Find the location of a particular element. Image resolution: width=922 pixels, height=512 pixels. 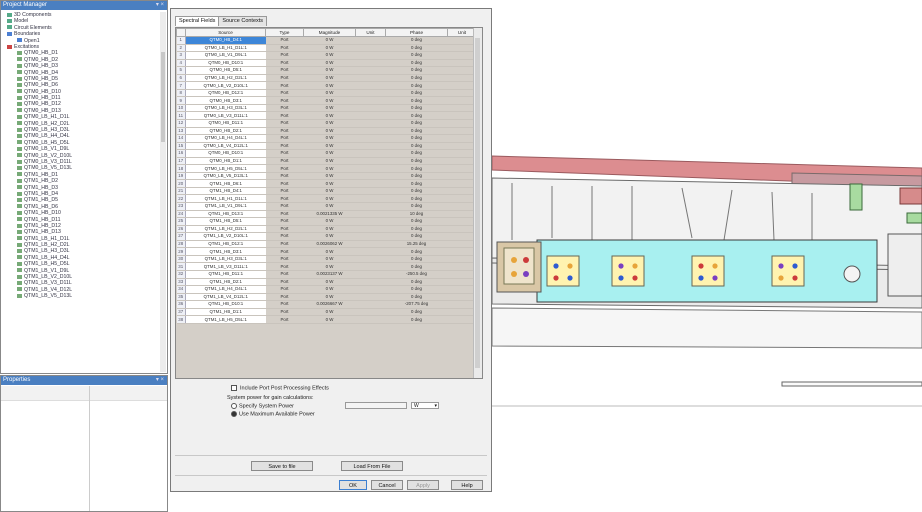

table-row: 33 QTM1_HB_D2:1 Port 0 W 0 deg is located at coordinates (326, 282).